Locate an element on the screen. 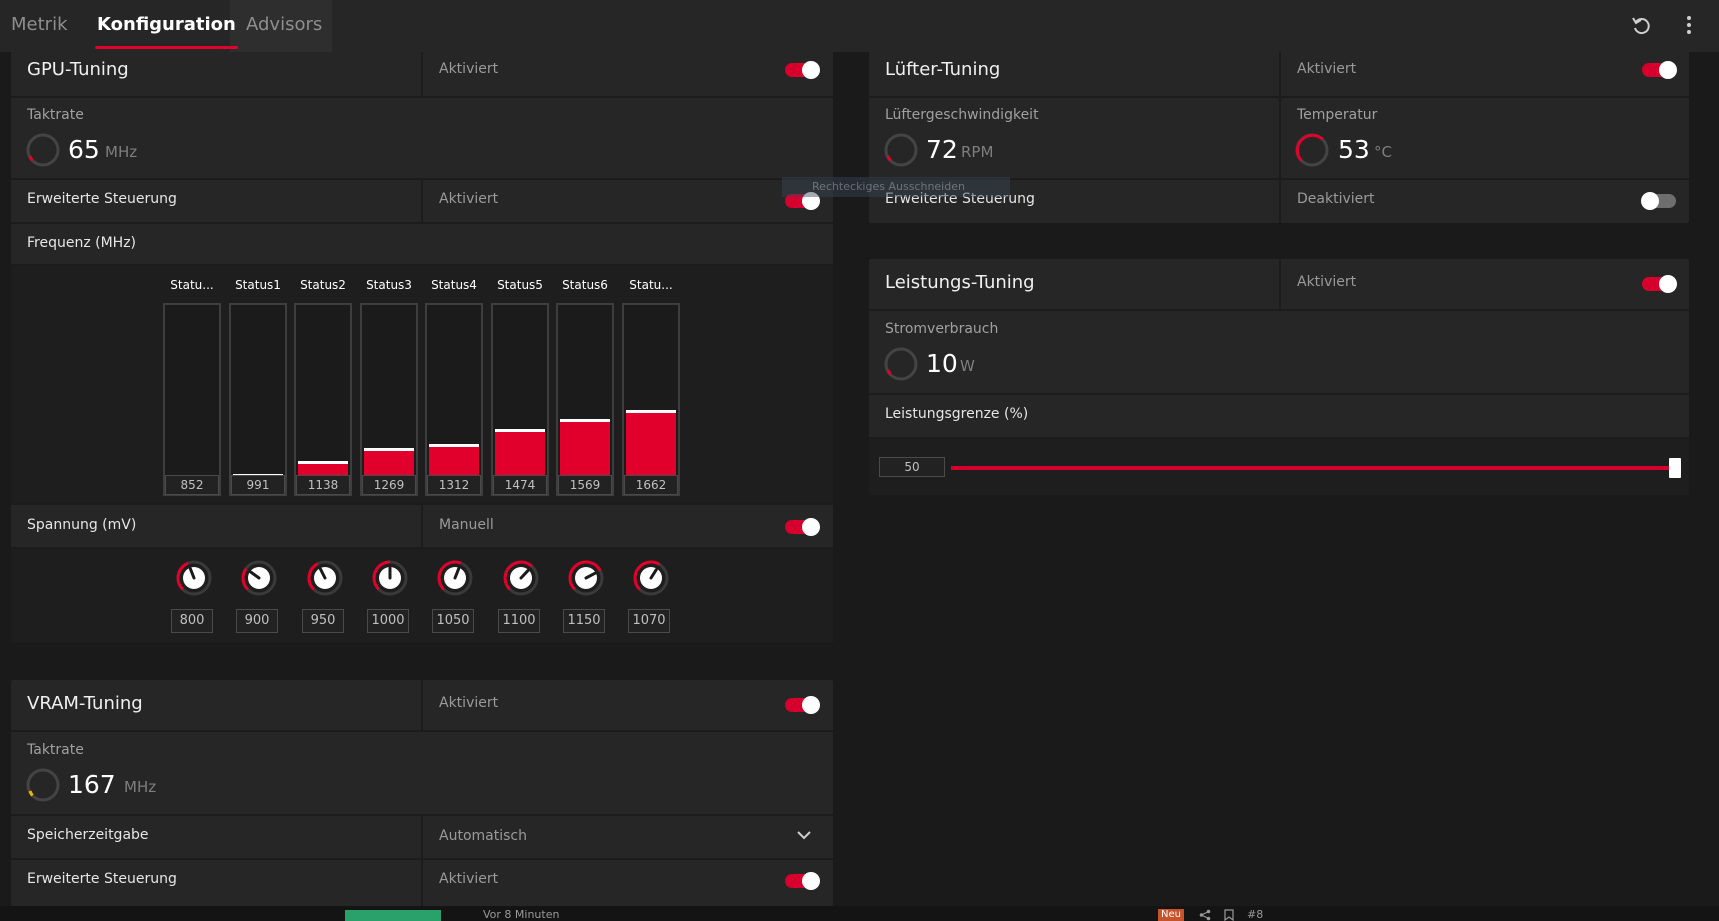  temperature-value: 53 is located at coordinates (1354, 149).